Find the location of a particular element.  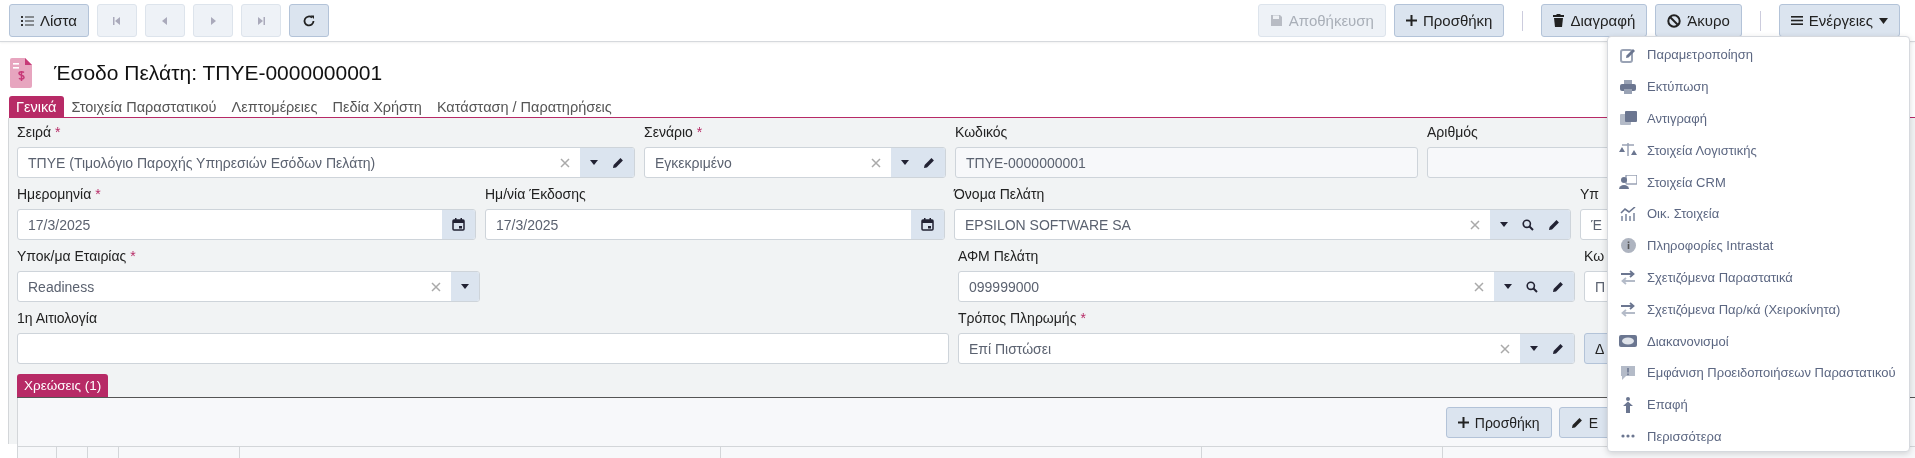

dropdown-field: Εγκεκριμένο is located at coordinates (795, 162).